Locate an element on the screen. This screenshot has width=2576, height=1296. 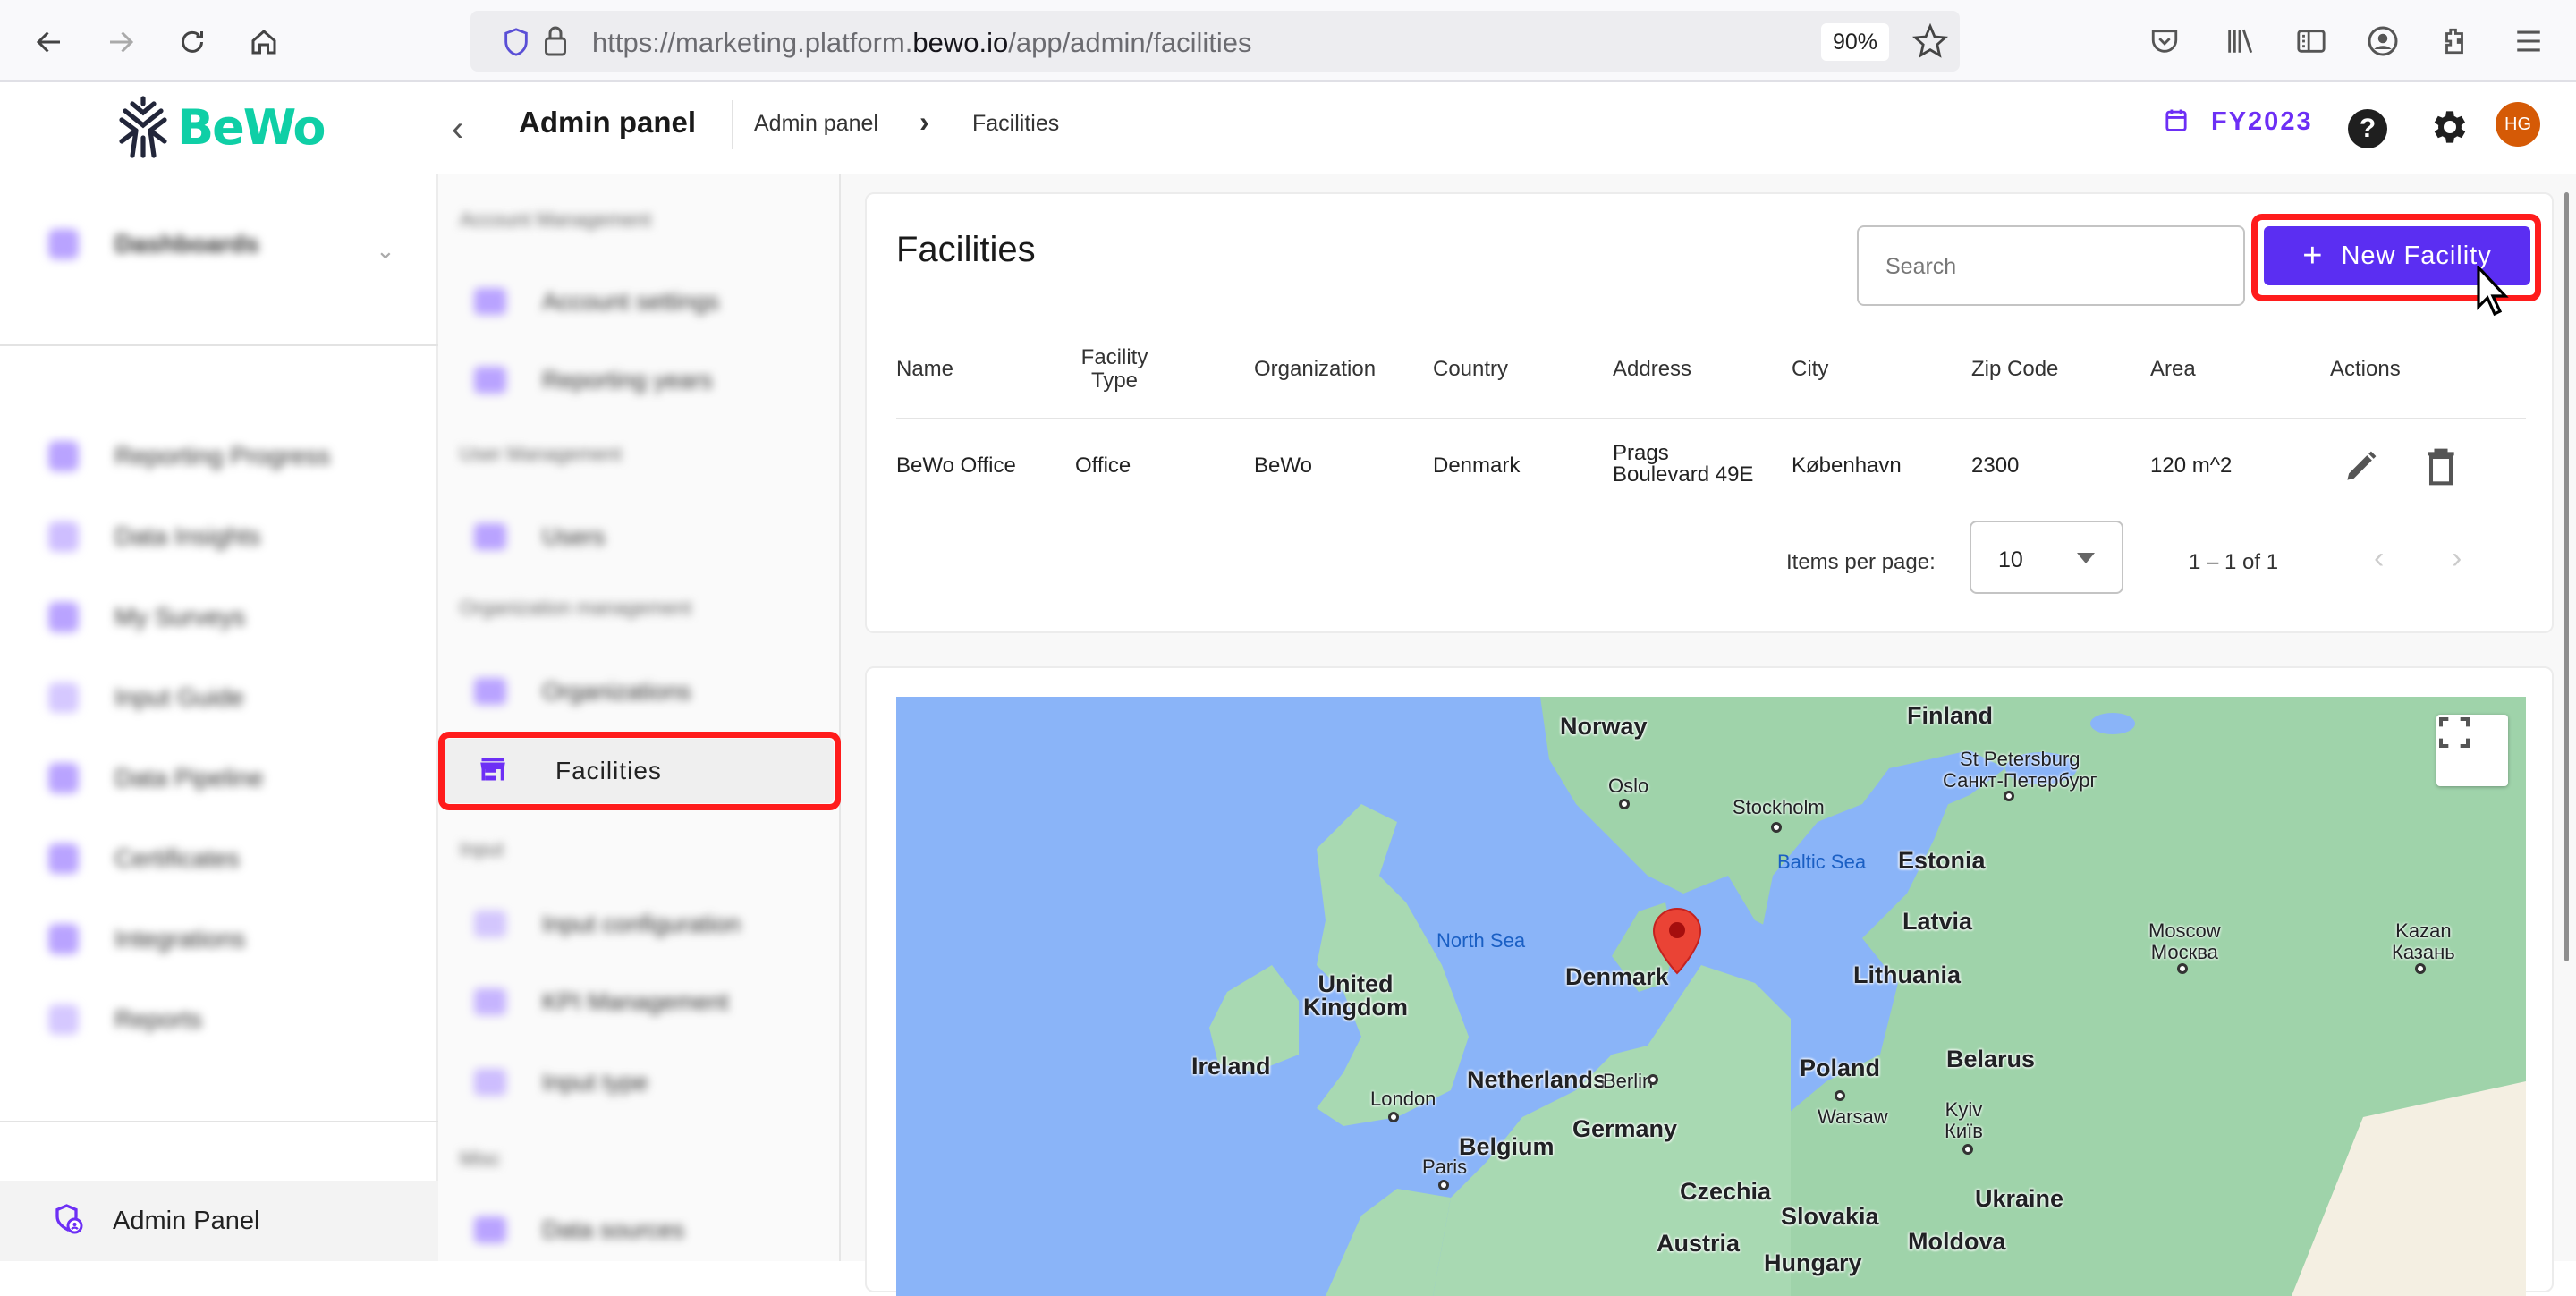
help-icon: ? is located at coordinates (2367, 128).